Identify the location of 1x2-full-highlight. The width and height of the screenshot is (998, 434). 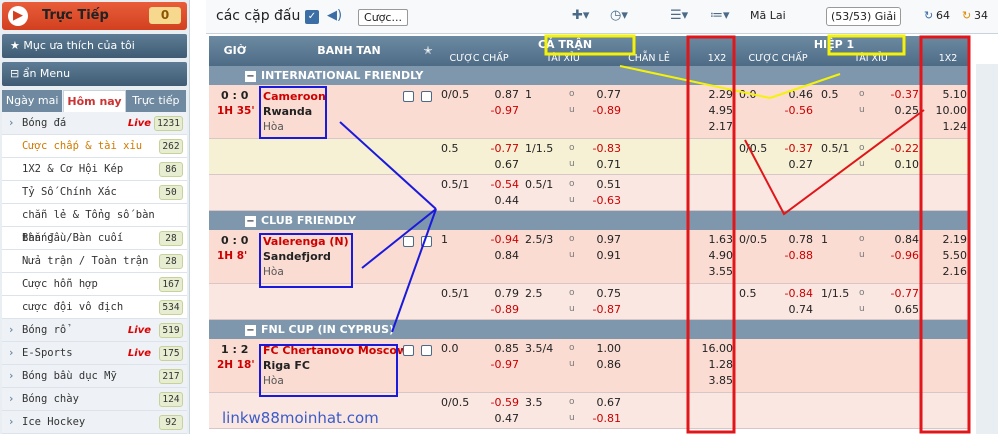
(711, 234).